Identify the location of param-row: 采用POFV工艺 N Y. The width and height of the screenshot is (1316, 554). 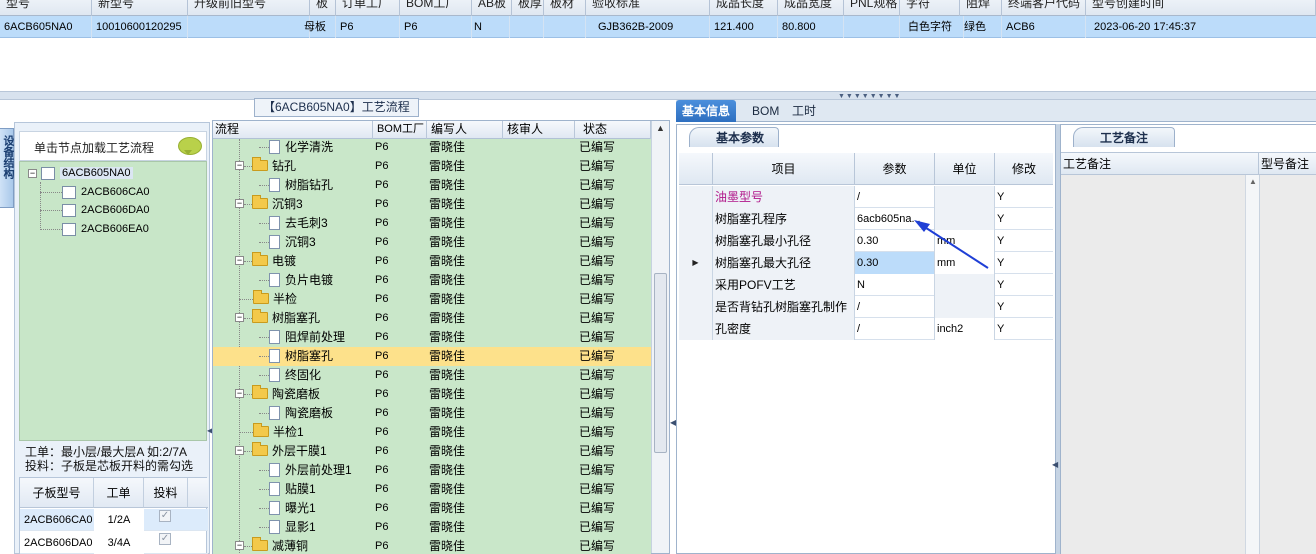
(866, 285).